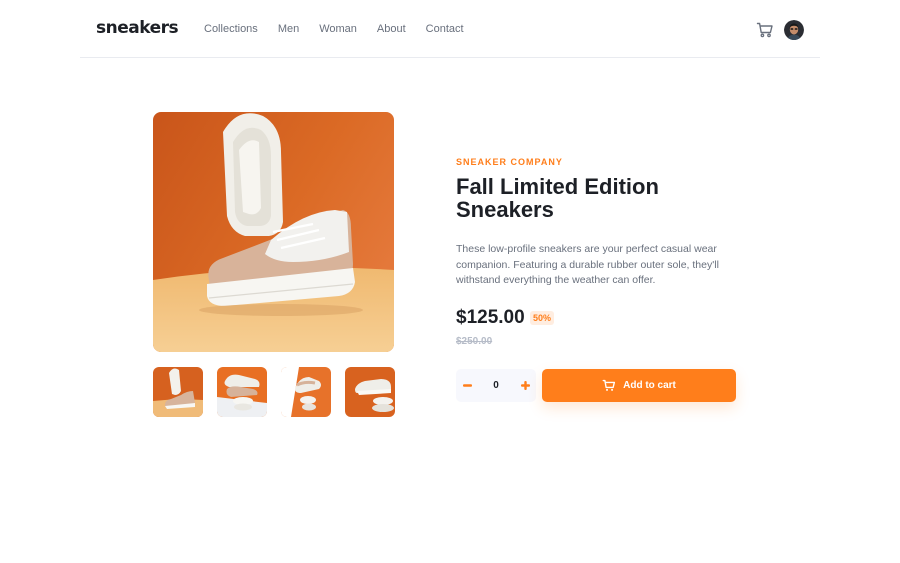 This screenshot has height=563, width=900. Describe the element at coordinates (490, 317) in the screenshot. I see `current-price: $125.00` at that location.